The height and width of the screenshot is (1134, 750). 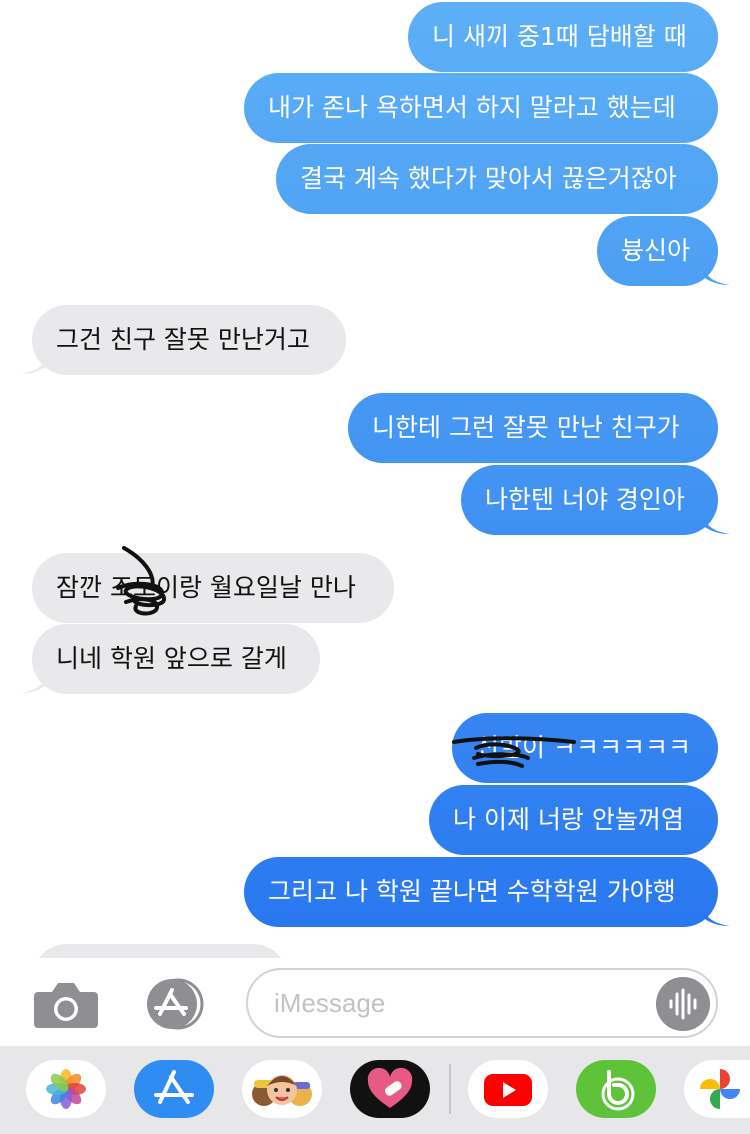 I want to click on message-placeholder: iMessage, so click(x=330, y=1003).